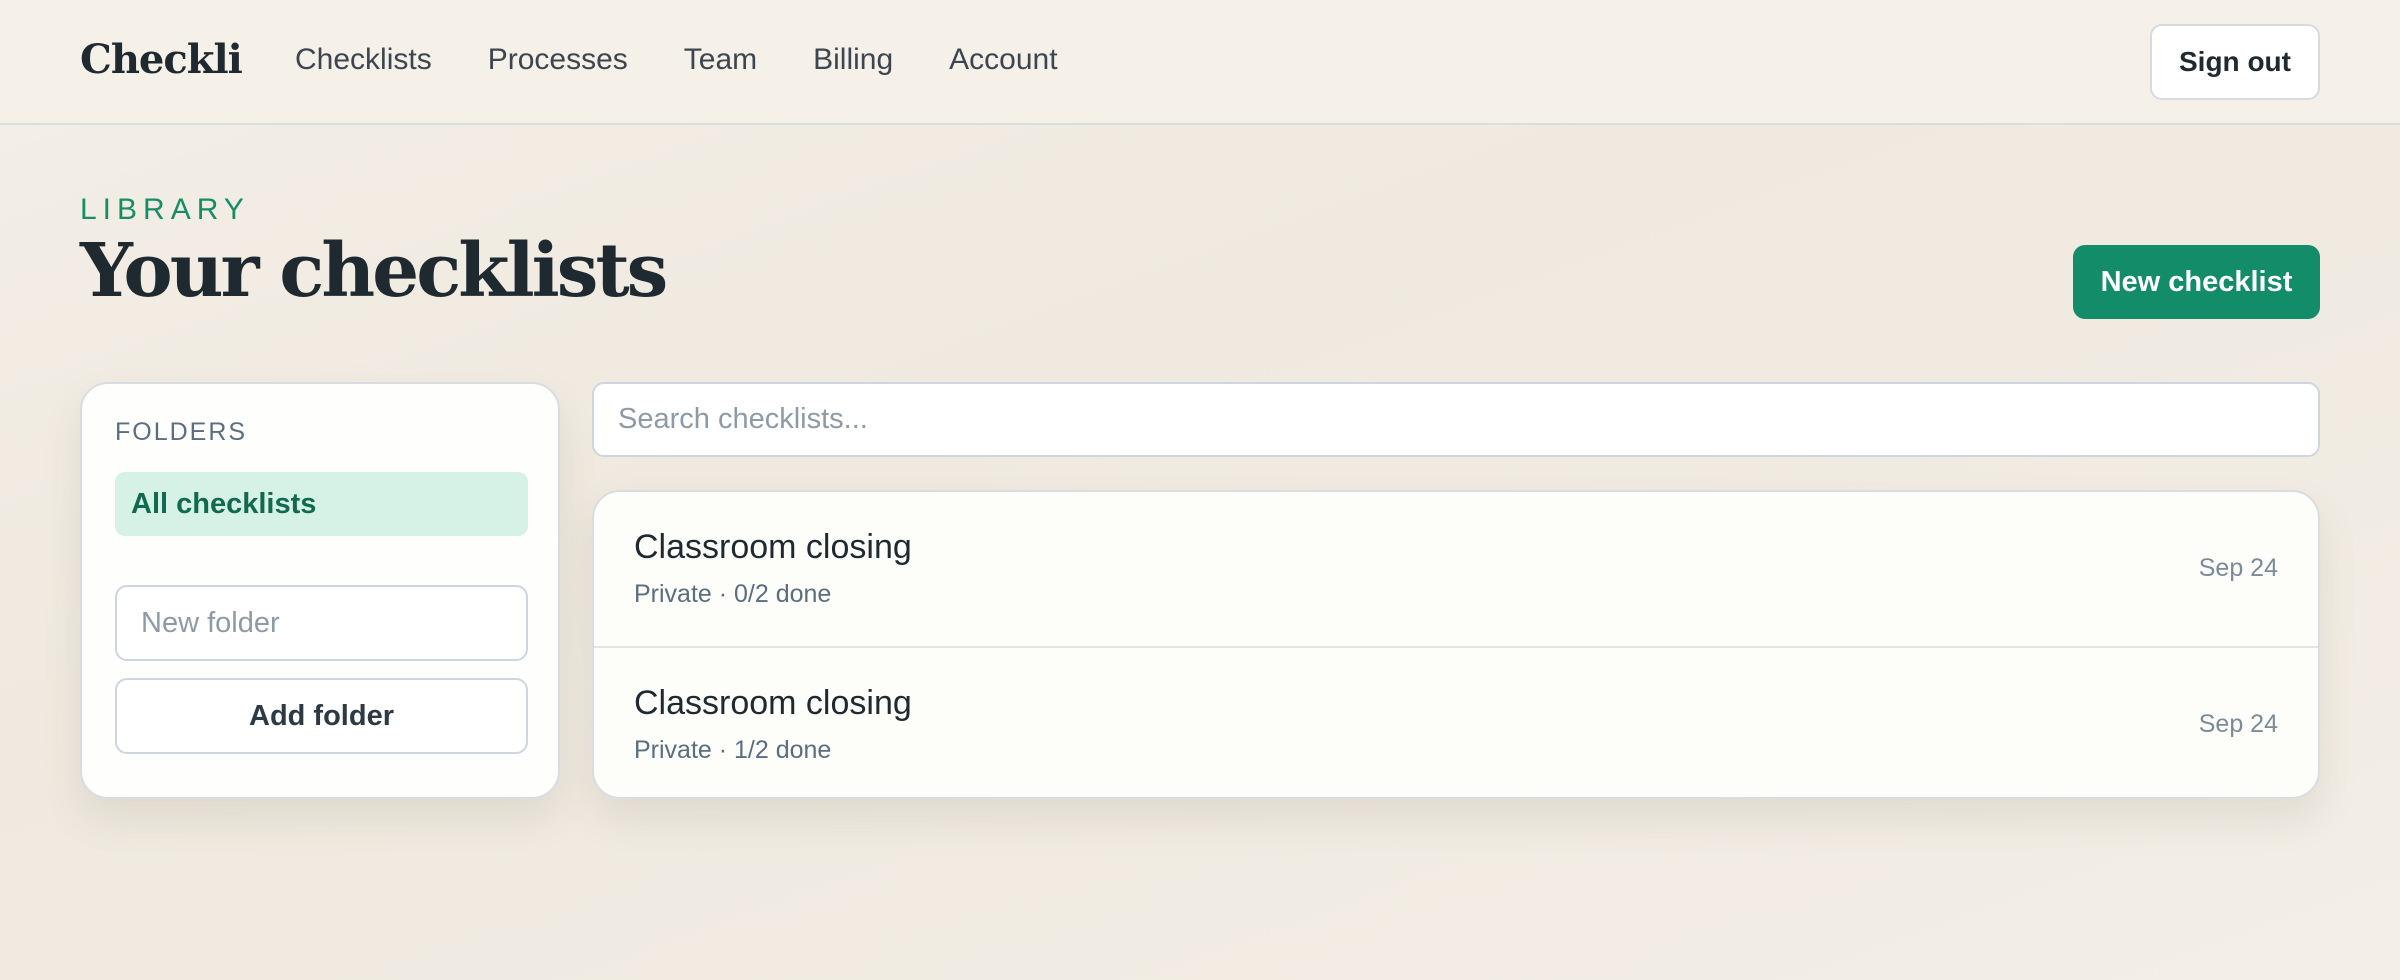 The image size is (2400, 980). Describe the element at coordinates (374, 271) in the screenshot. I see `page-title: Your checklists` at that location.